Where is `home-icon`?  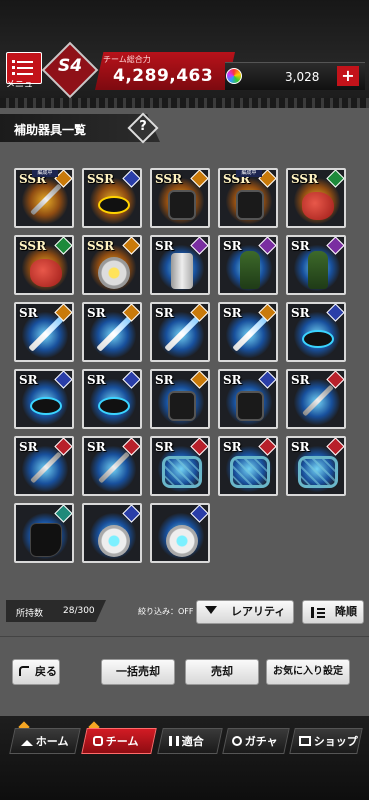 home-icon is located at coordinates (27, 741).